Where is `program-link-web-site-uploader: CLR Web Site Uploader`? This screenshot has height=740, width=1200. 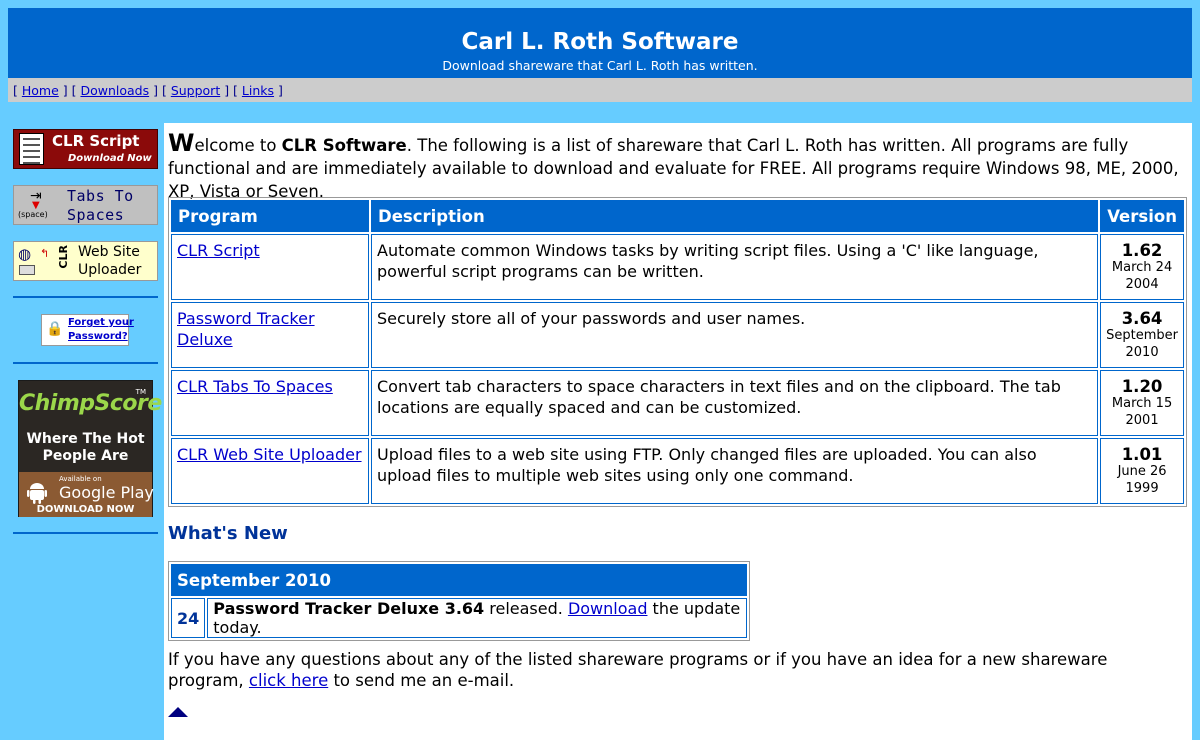 program-link-web-site-uploader: CLR Web Site Uploader is located at coordinates (269, 454).